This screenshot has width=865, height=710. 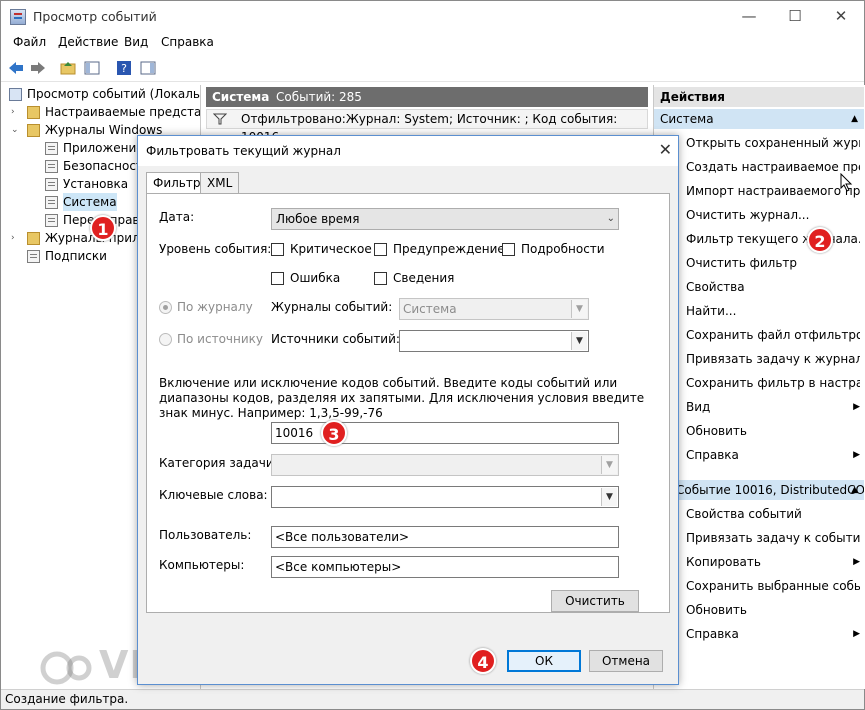 What do you see at coordinates (445, 567) in the screenshot?
I see `computer-input: <Все компьютеры>` at bounding box center [445, 567].